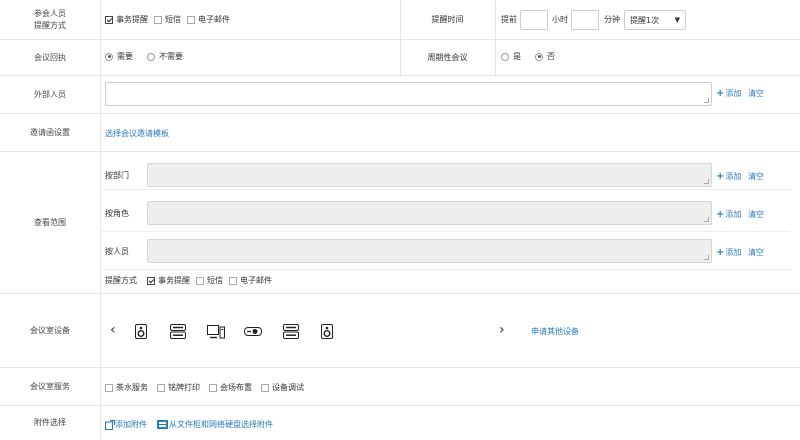 The image size is (800, 440). What do you see at coordinates (509, 19) in the screenshot?
I see `before-text: 提前` at bounding box center [509, 19].